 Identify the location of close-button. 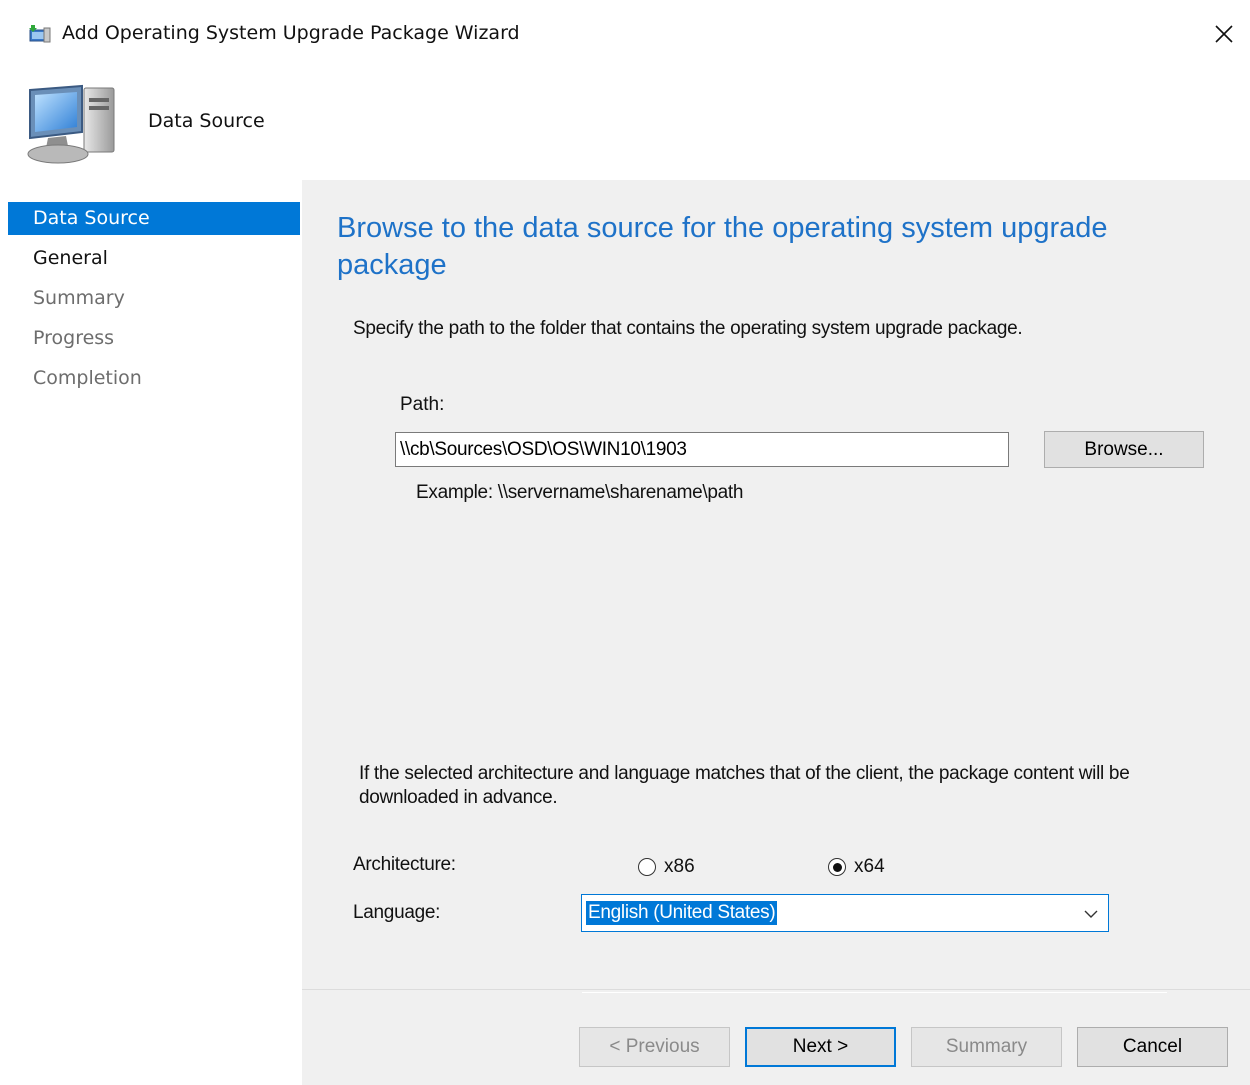
(1224, 34).